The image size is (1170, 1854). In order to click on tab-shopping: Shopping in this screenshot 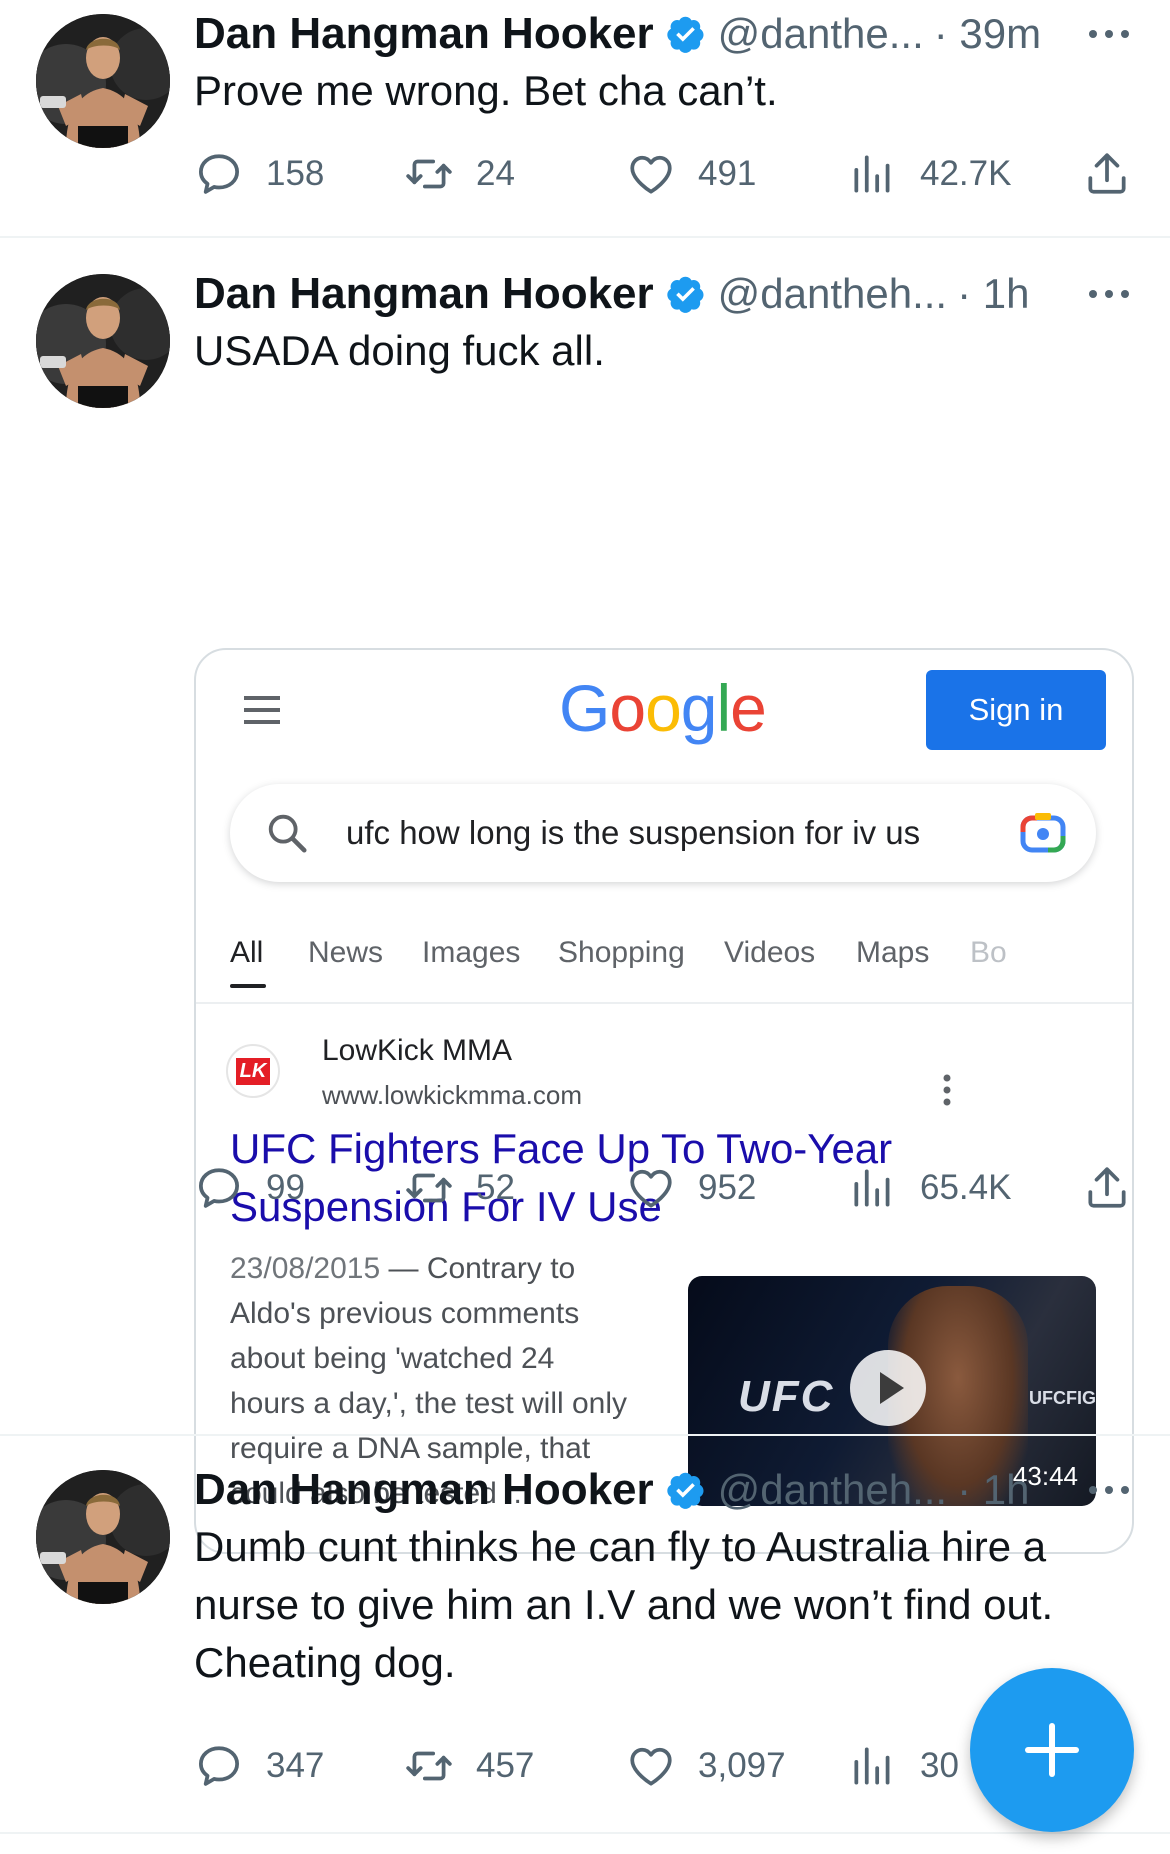, I will do `click(621, 953)`.